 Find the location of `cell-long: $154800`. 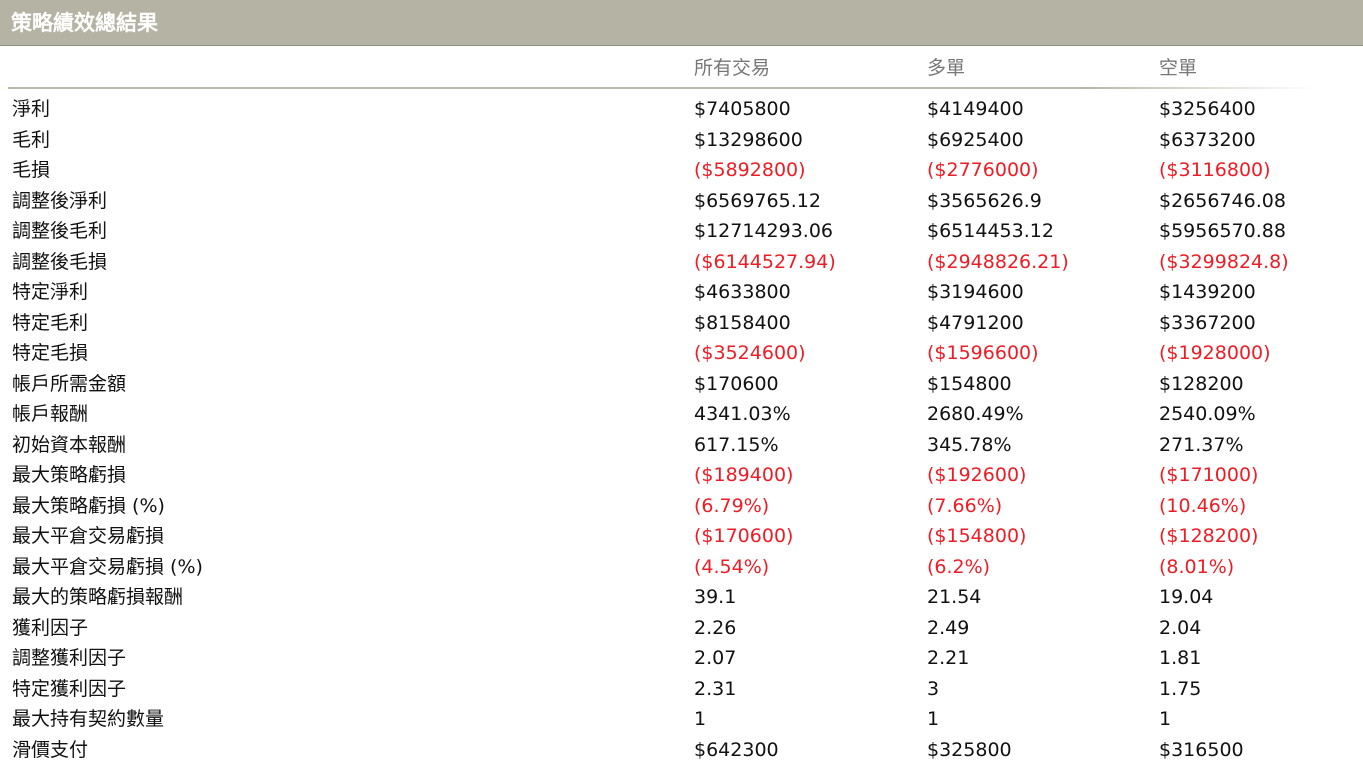

cell-long: $154800 is located at coordinates (969, 383).